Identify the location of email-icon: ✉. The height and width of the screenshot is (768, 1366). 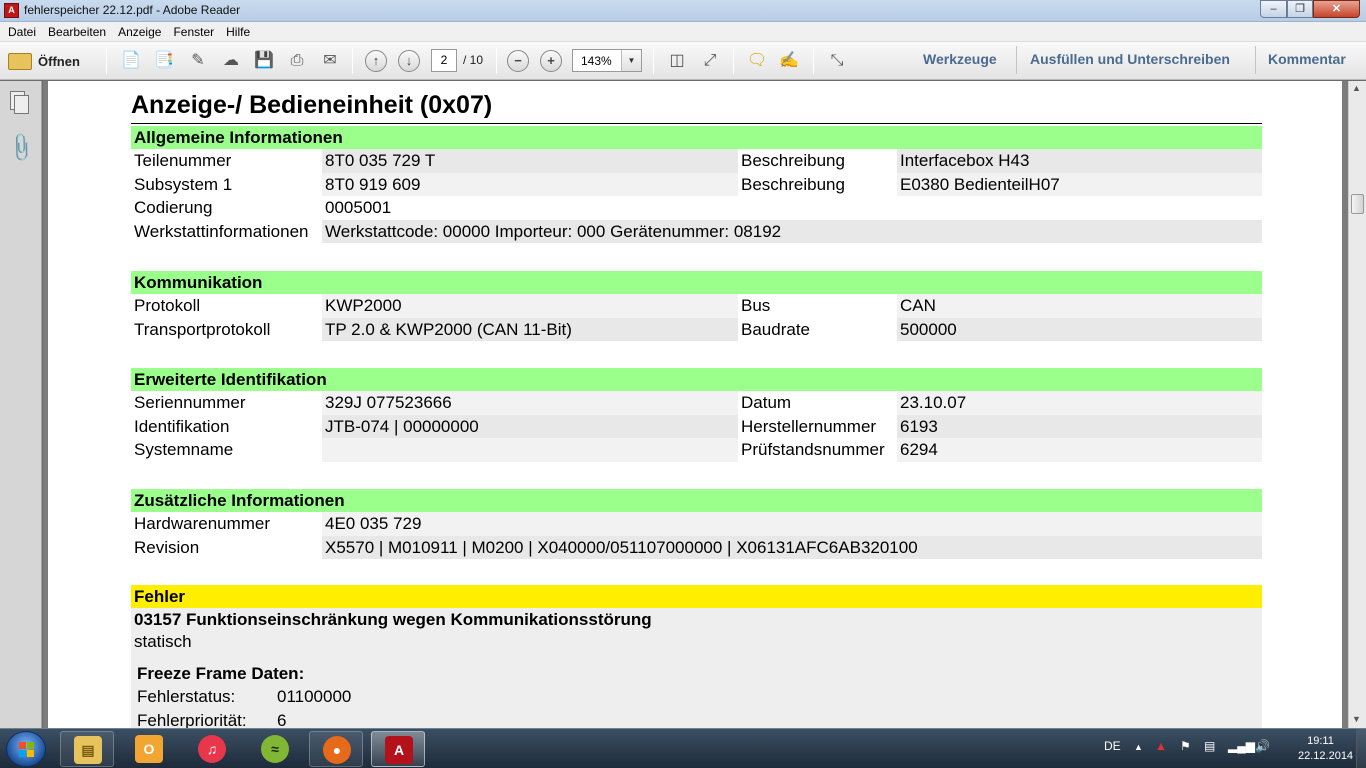
(330, 61).